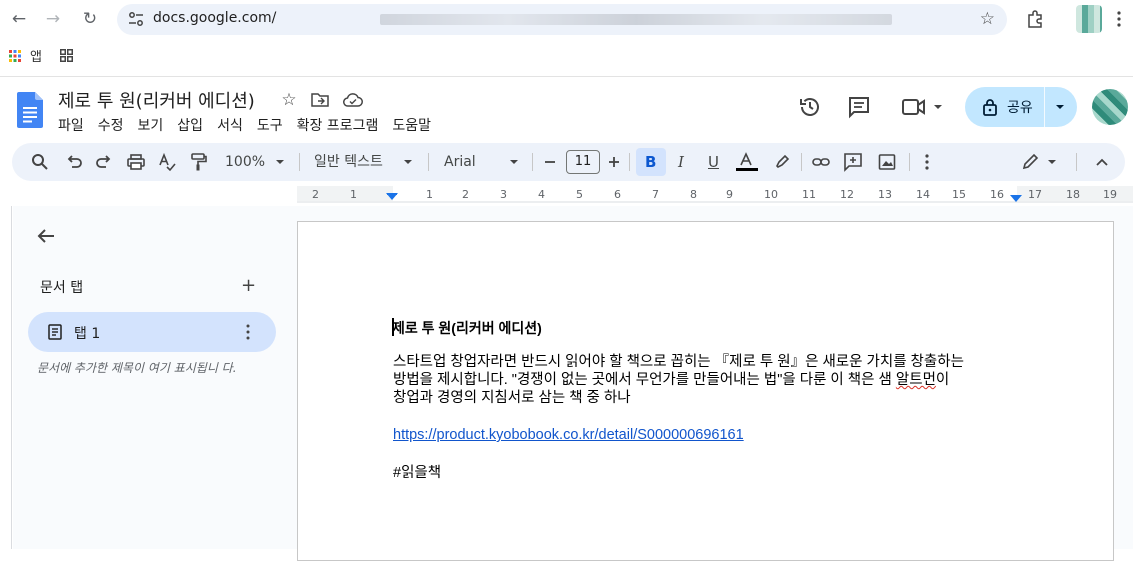 The image size is (1133, 561). What do you see at coordinates (467, 328) in the screenshot?
I see `document-heading: 제로 투 원(리커버 에디션)` at bounding box center [467, 328].